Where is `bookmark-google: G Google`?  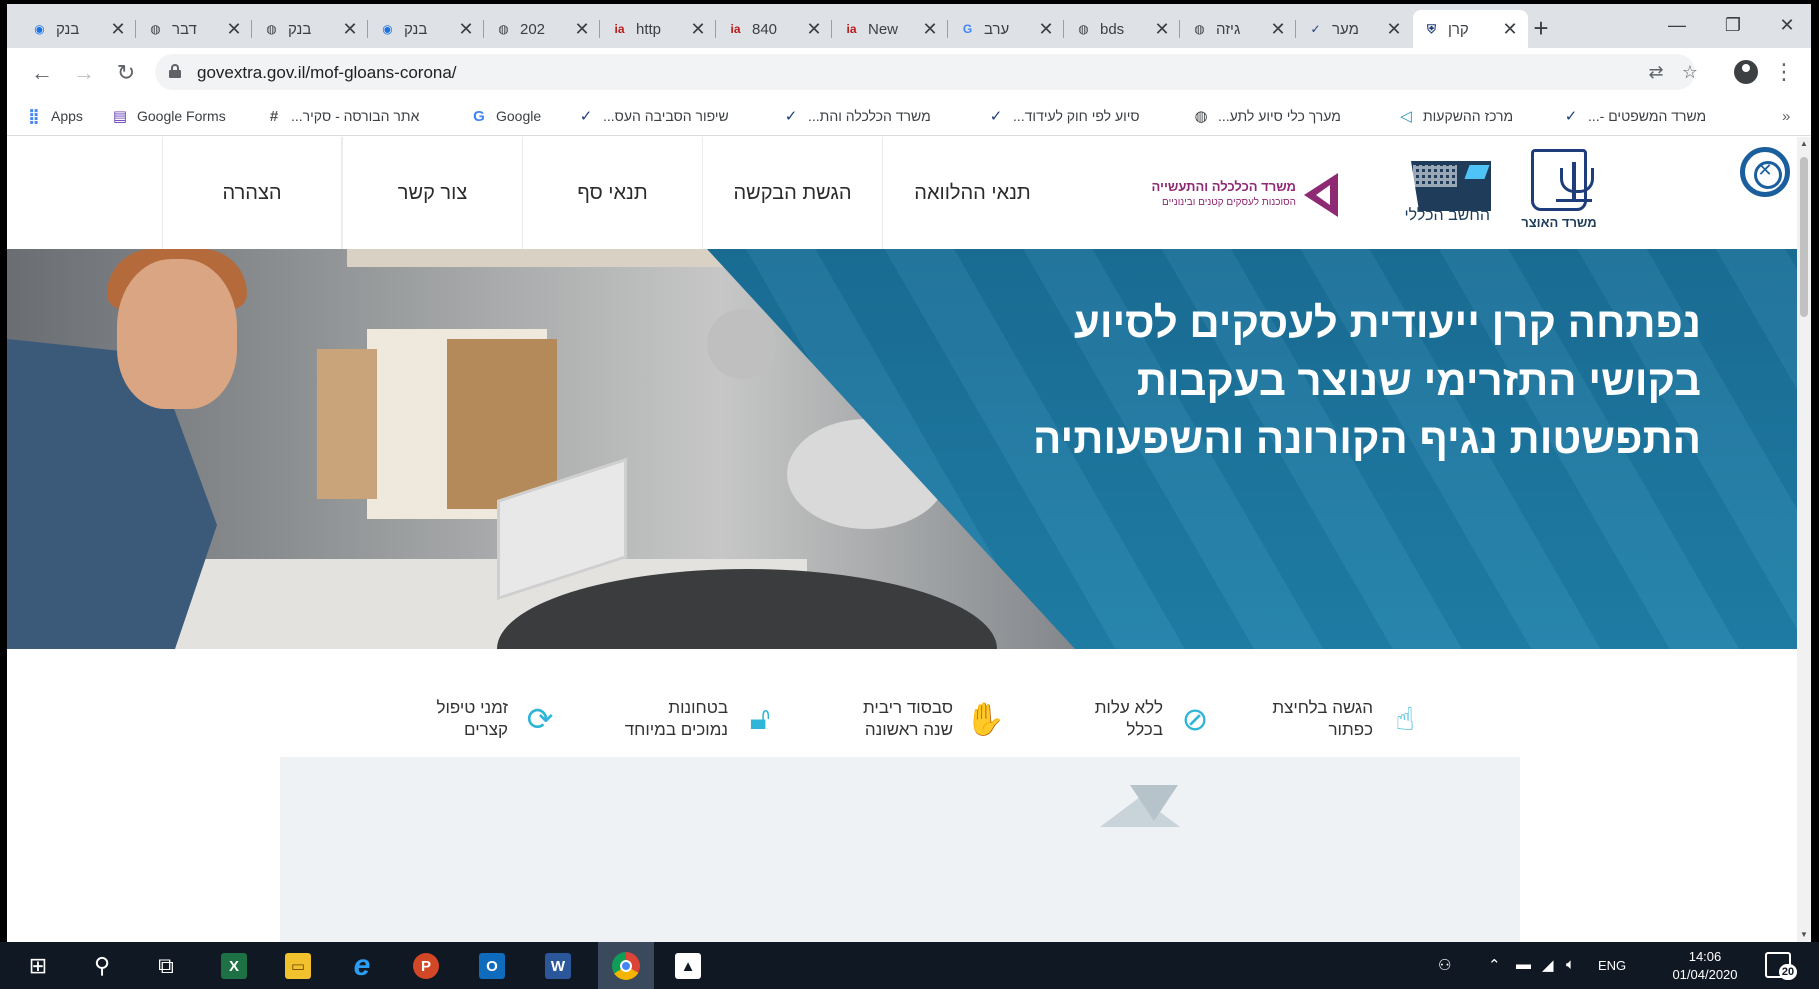
bookmark-google: G Google is located at coordinates (505, 116).